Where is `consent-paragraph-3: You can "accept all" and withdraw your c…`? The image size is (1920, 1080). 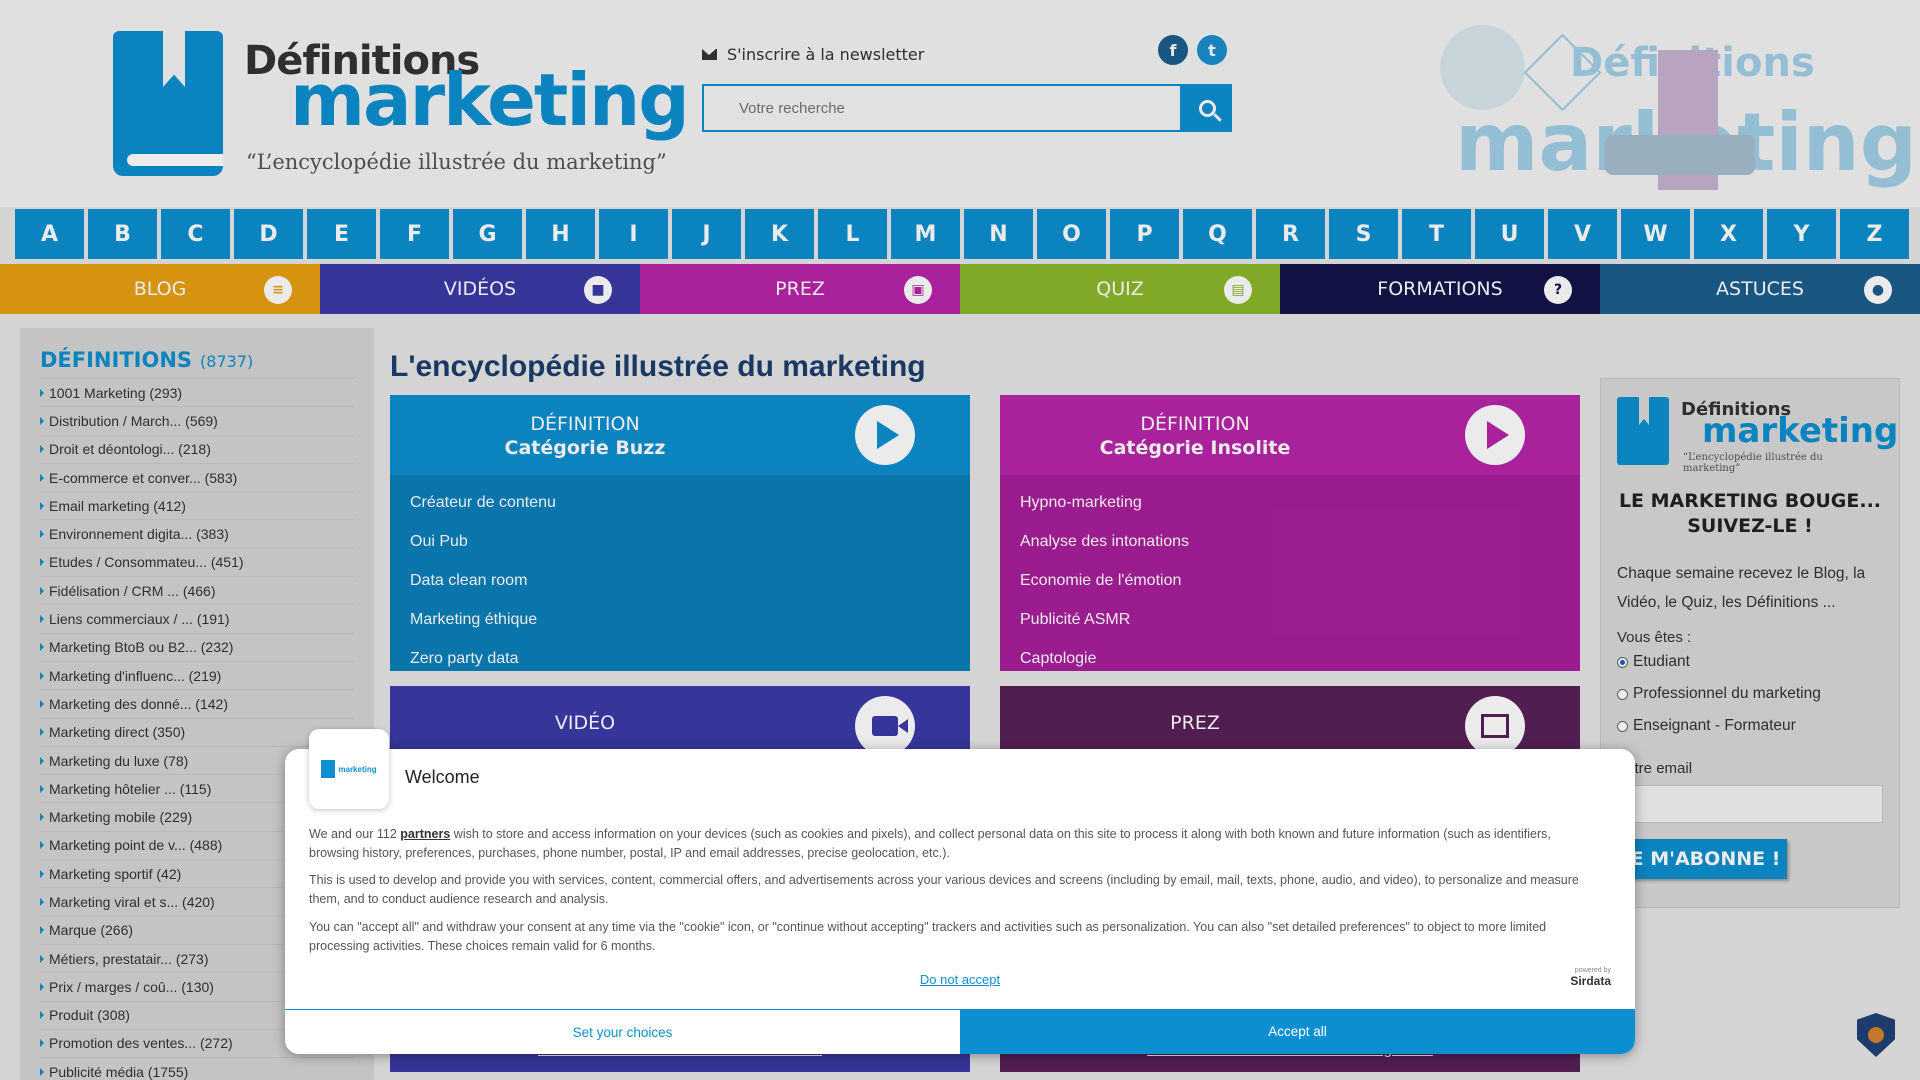 consent-paragraph-3: You can "accept all" and withdraw your c… is located at coordinates (928, 936).